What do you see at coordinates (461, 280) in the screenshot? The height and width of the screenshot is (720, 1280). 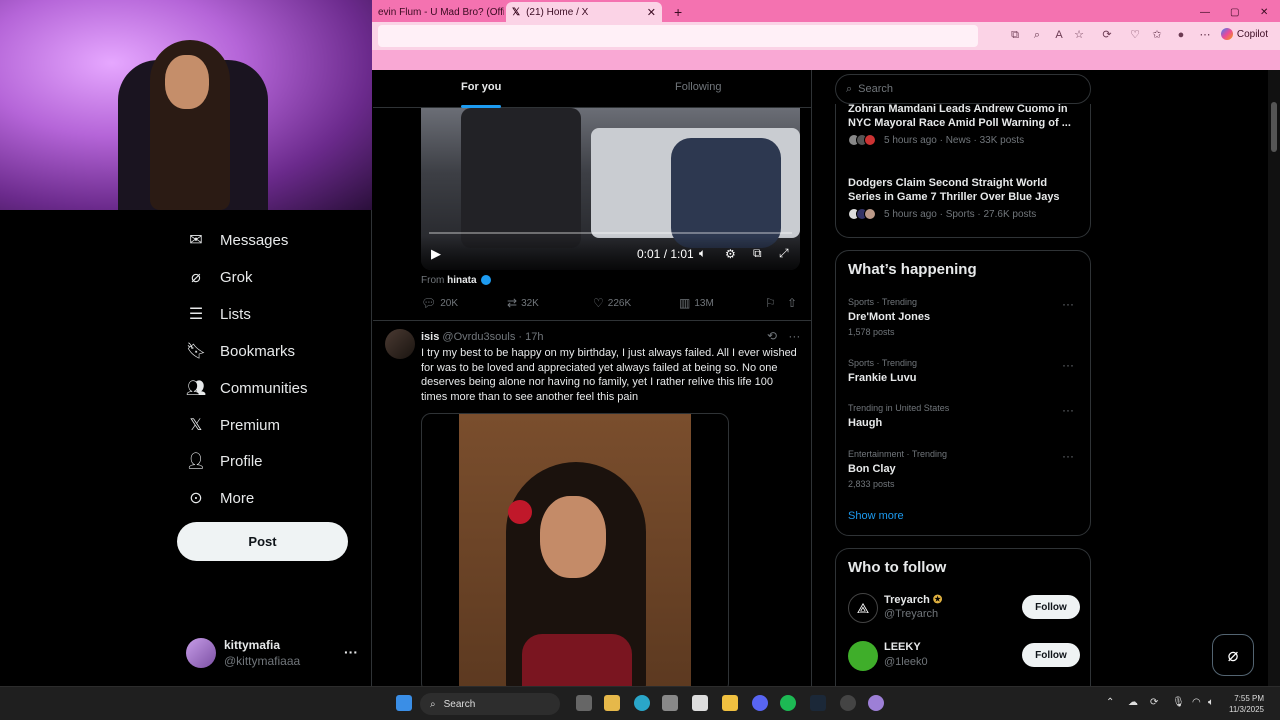 I see `source-name: hinata` at bounding box center [461, 280].